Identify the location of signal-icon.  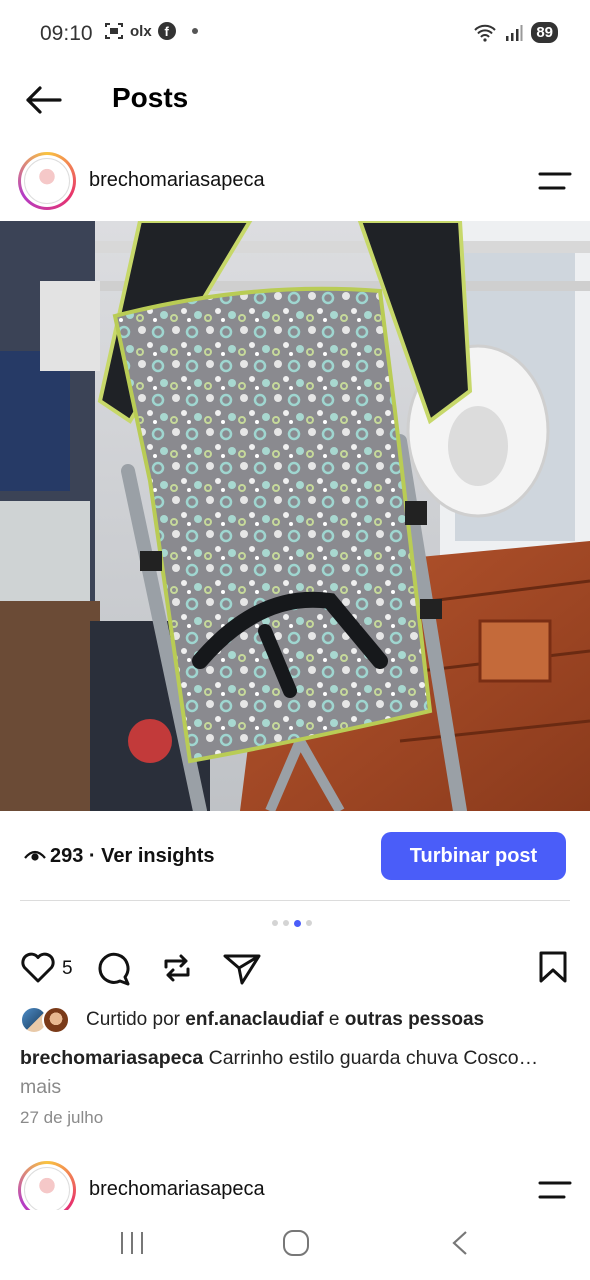
(514, 32).